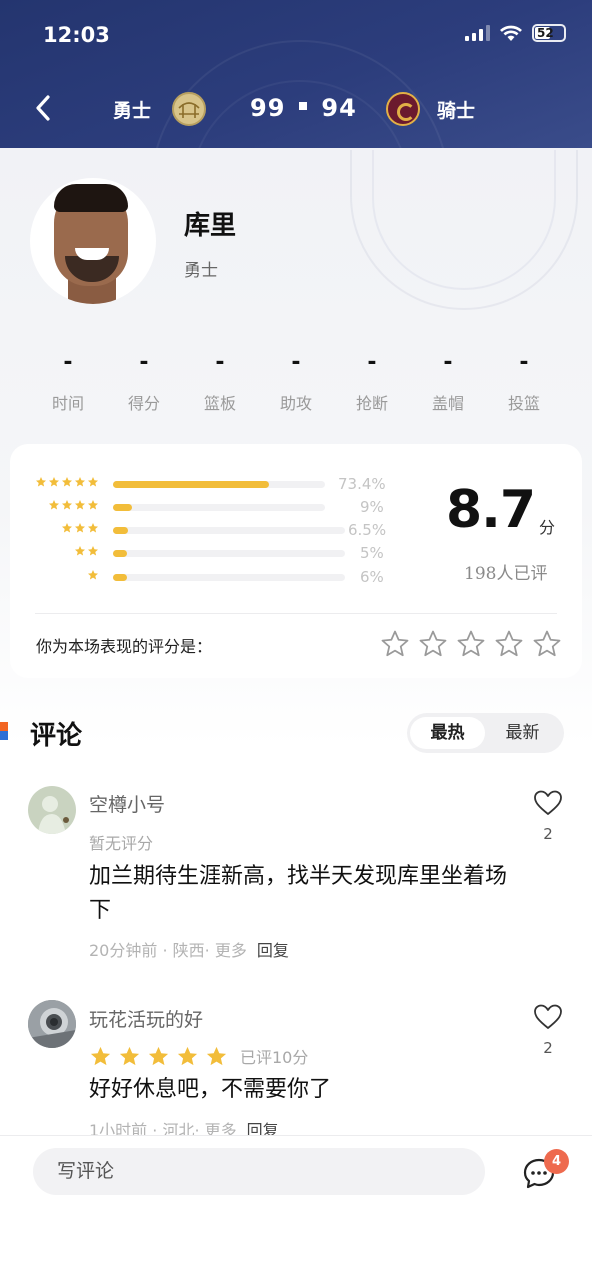 Image resolution: width=592 pixels, height=1280 pixels. Describe the element at coordinates (403, 109) in the screenshot. I see `cavaliers-logo` at that location.